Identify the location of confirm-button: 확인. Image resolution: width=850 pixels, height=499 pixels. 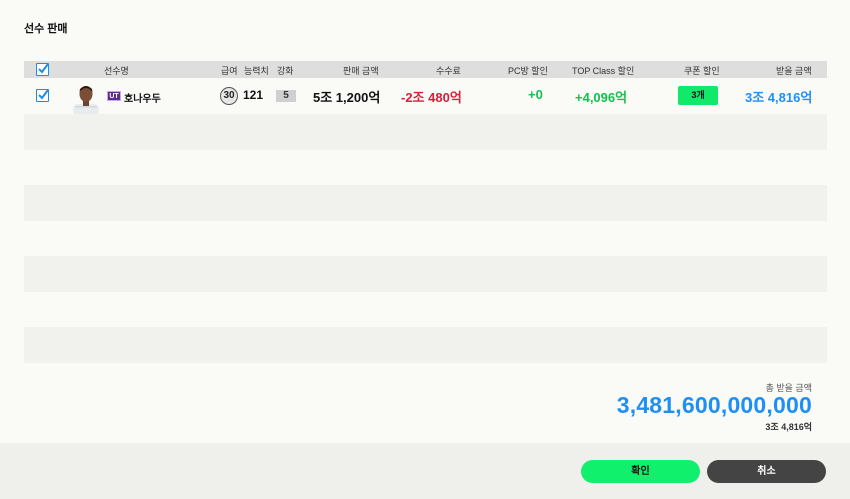
(640, 471).